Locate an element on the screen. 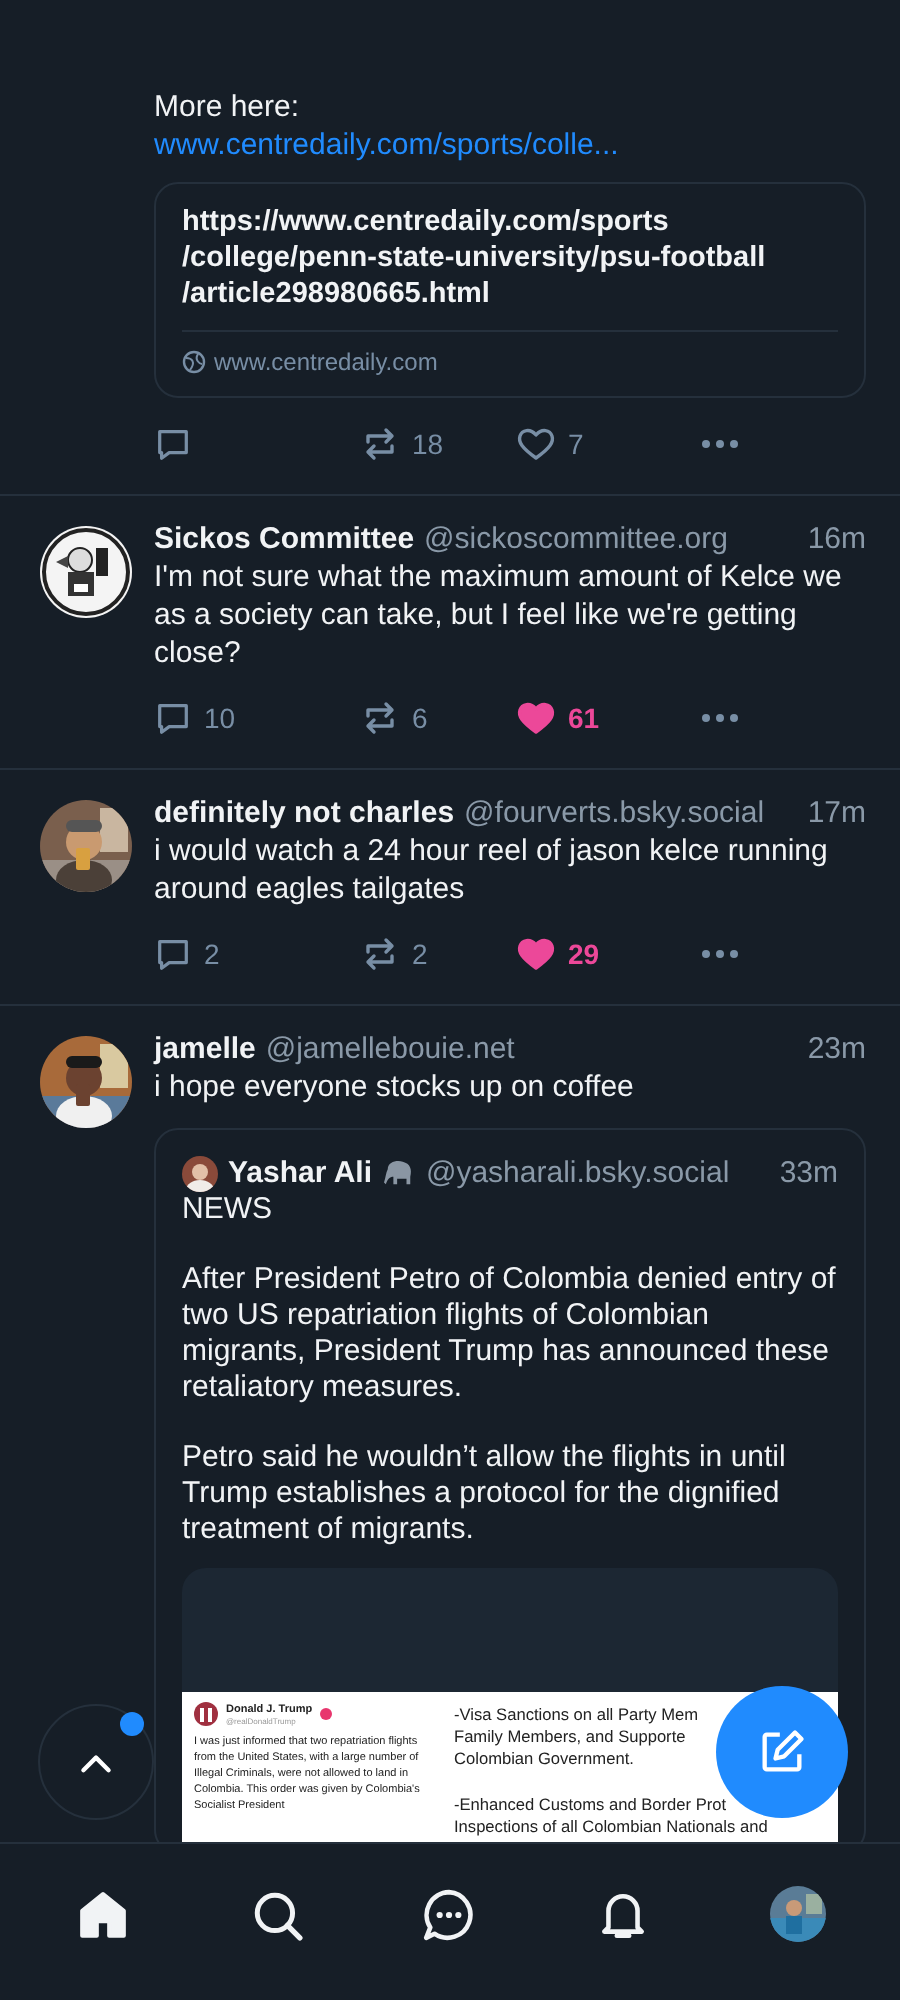 The width and height of the screenshot is (900, 2000). like-count: 29 is located at coordinates (584, 954).